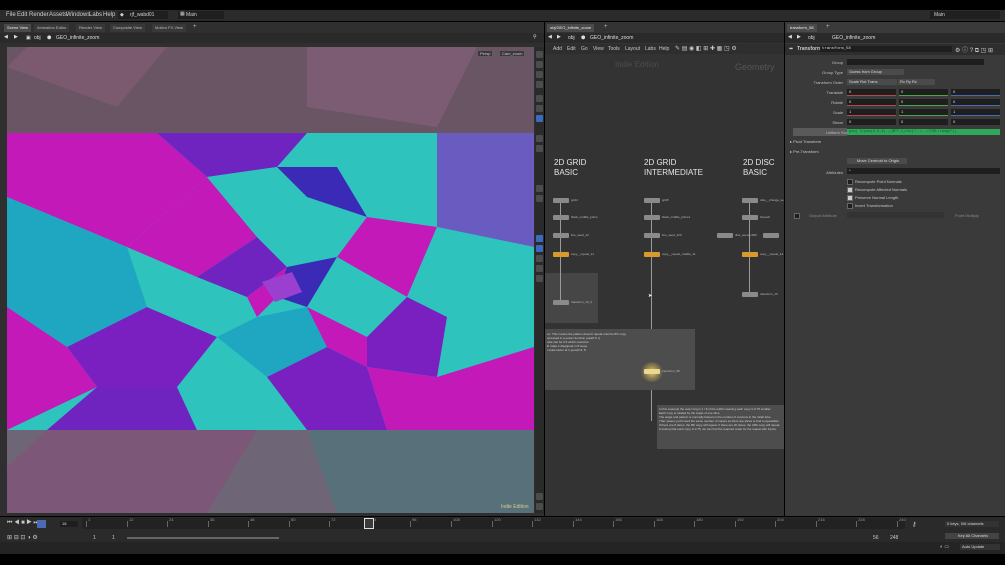  I want to click on range-end: 56, so click(876, 538).